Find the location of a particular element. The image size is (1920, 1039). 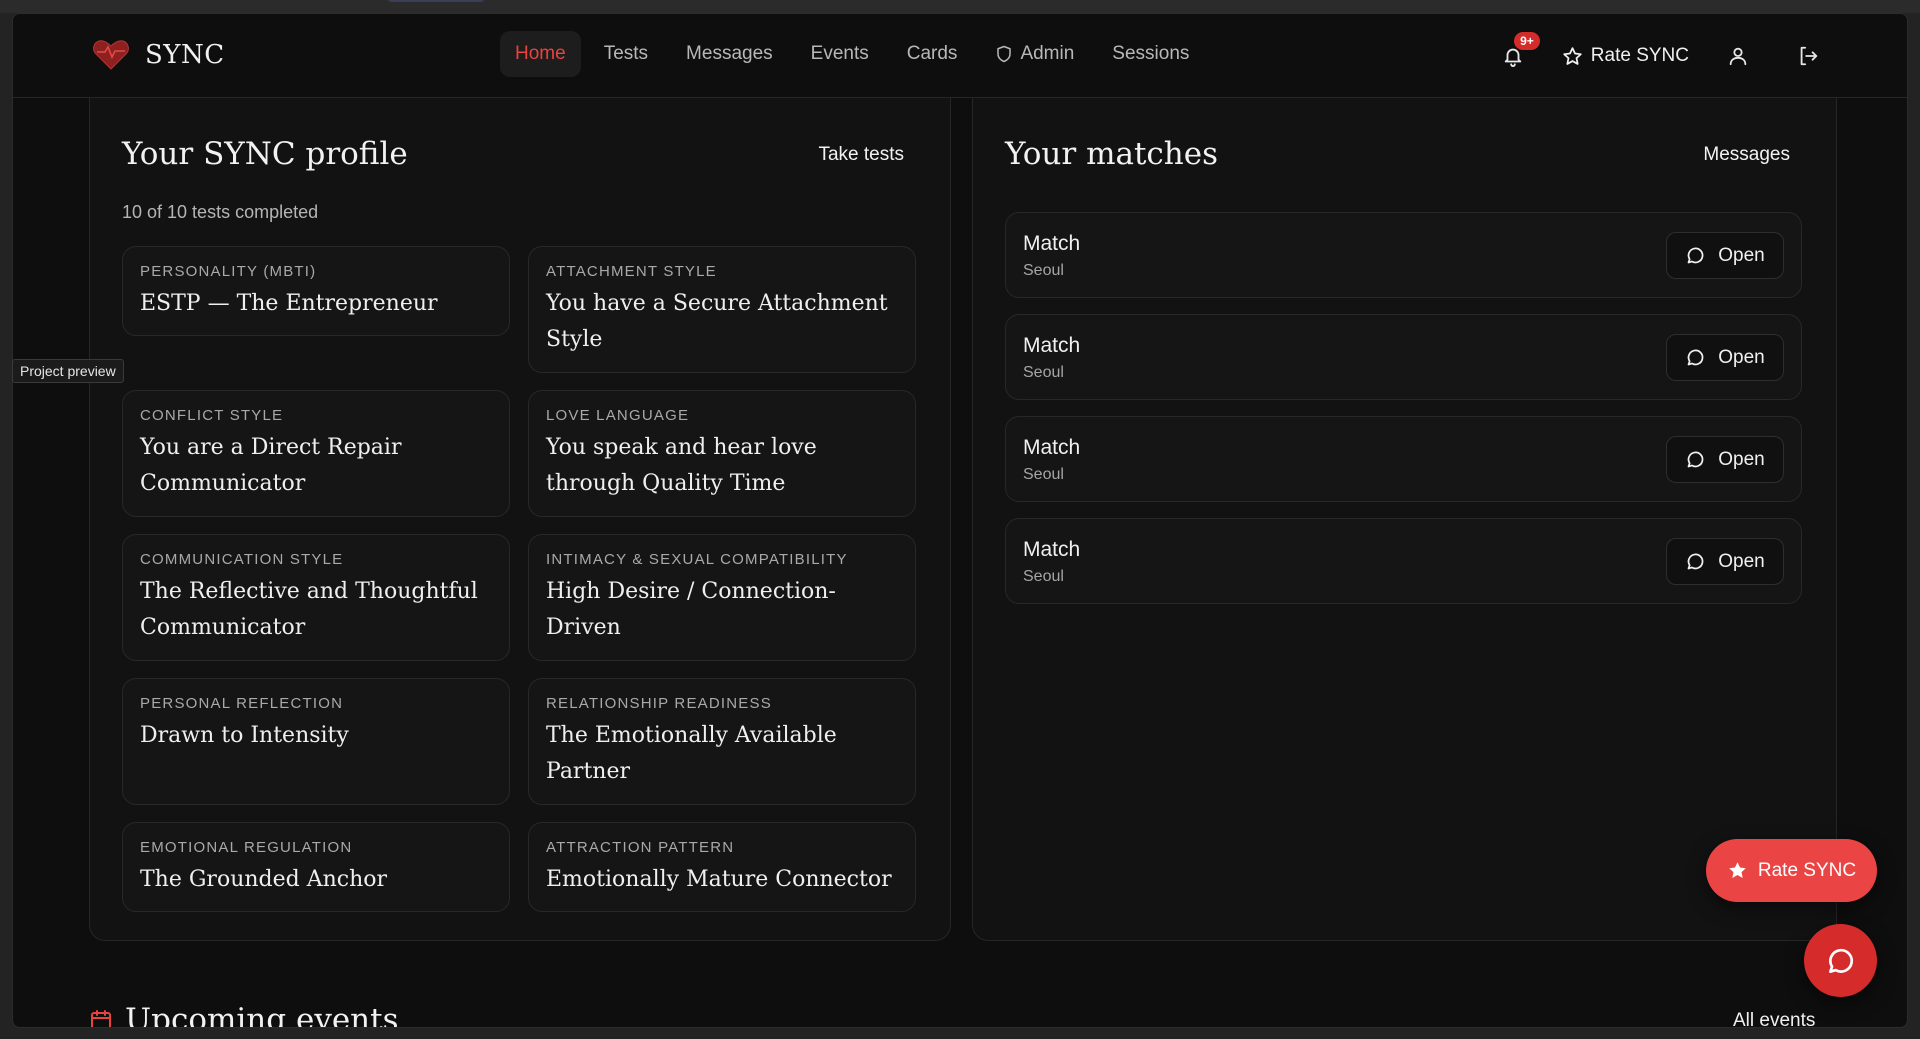

card-label: PERSONALITY (MBTI) is located at coordinates (228, 271).